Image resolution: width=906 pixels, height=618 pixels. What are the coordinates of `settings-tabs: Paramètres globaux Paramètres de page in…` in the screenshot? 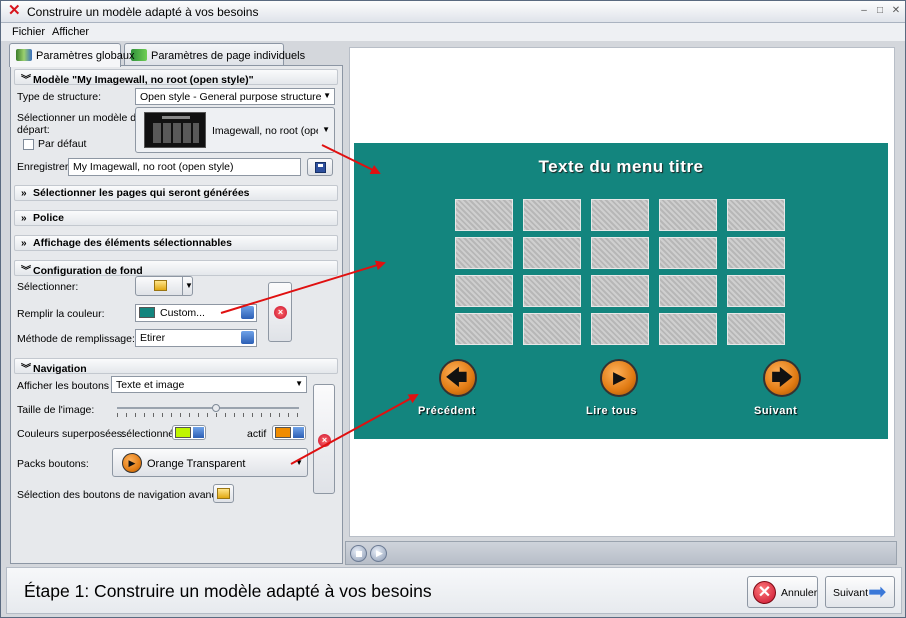 It's located at (176, 55).